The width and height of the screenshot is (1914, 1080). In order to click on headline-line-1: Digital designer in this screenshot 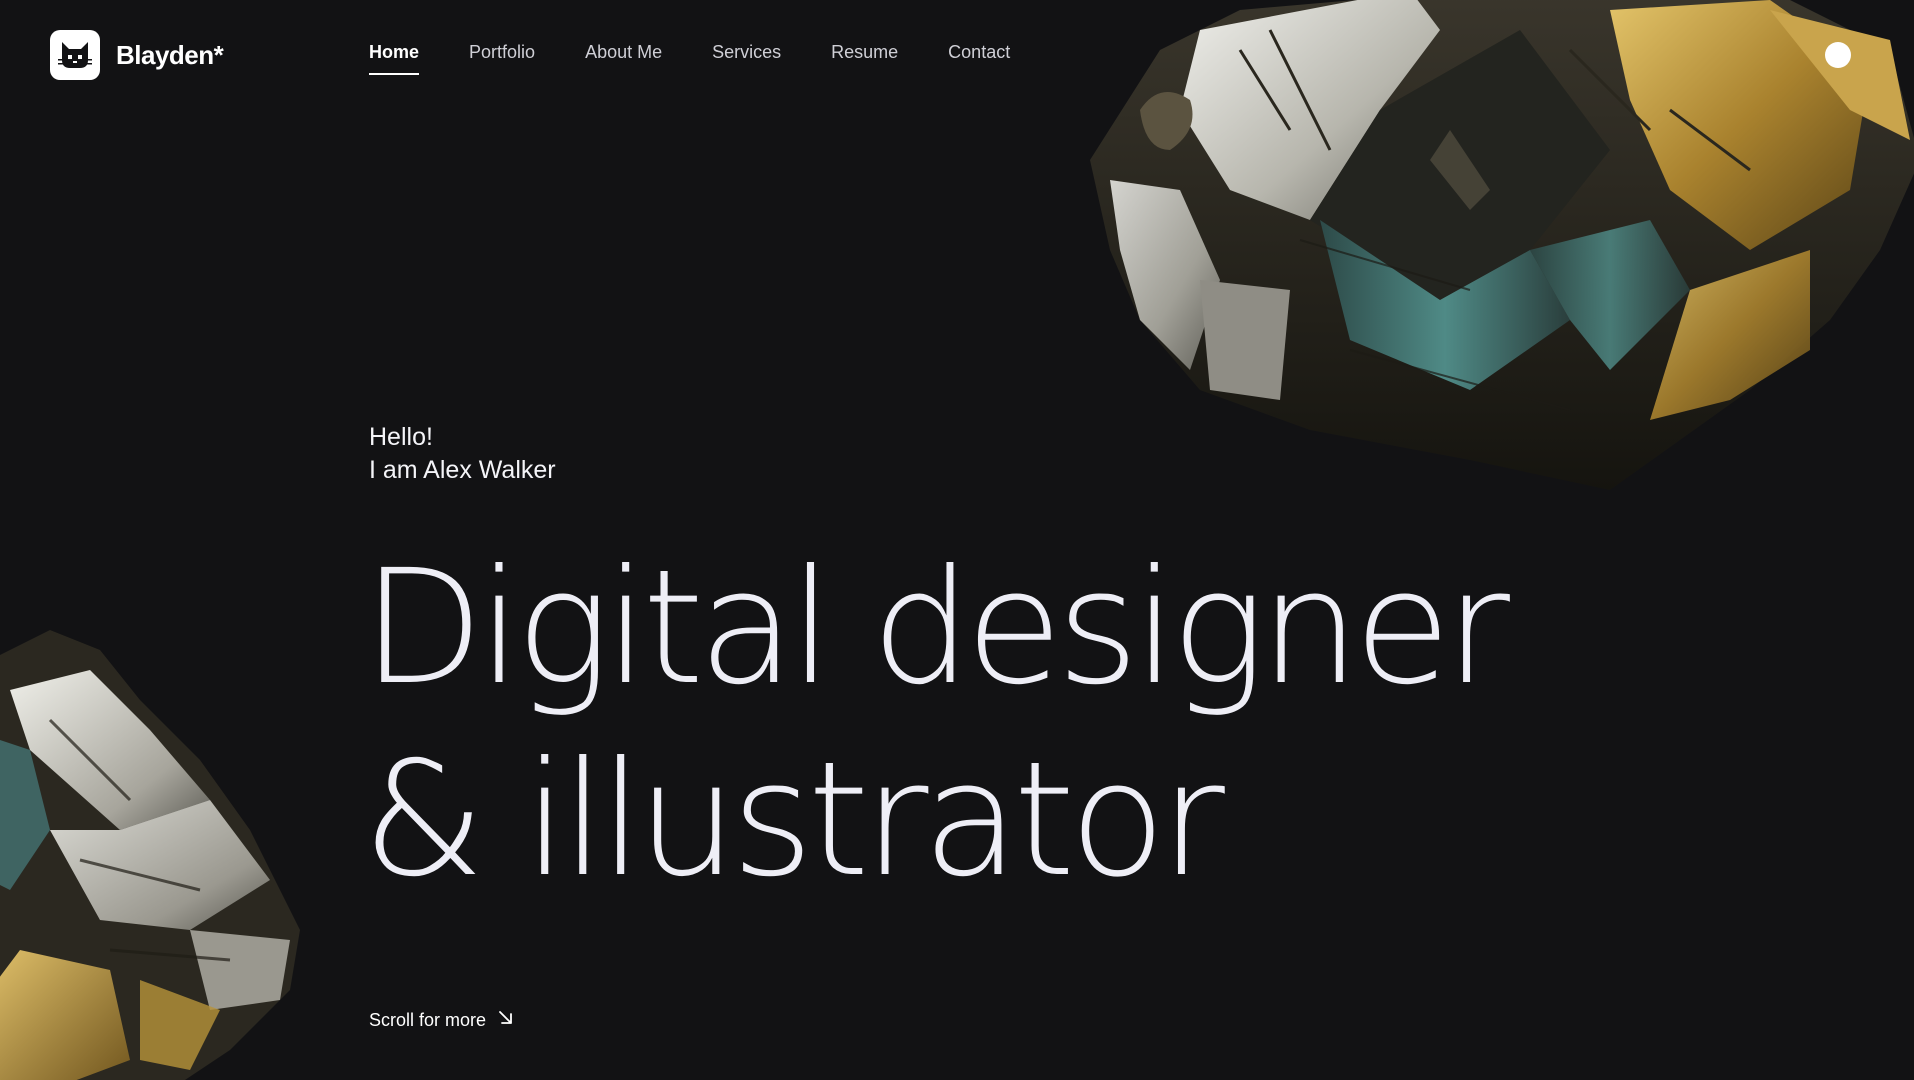, I will do `click(936, 628)`.